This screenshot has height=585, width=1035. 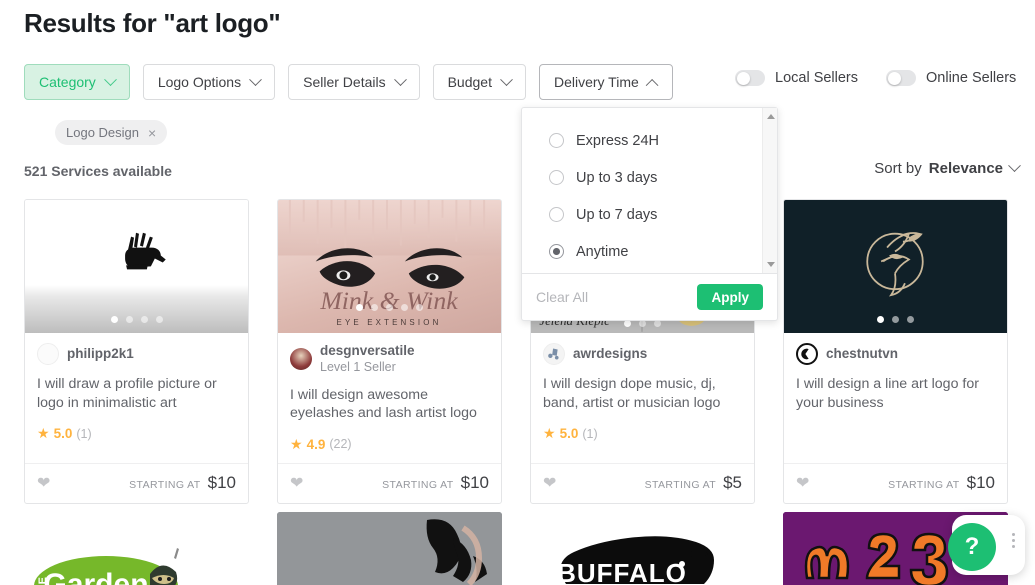 What do you see at coordinates (602, 251) in the screenshot?
I see `option-label: Anytime` at bounding box center [602, 251].